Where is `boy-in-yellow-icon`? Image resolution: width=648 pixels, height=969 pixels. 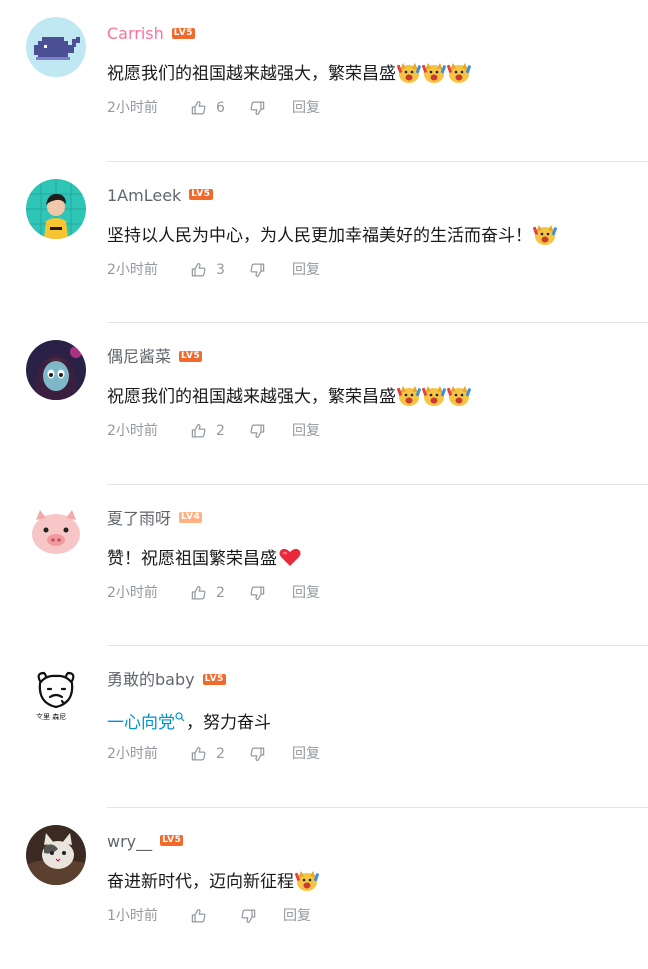
boy-in-yellow-icon is located at coordinates (56, 209).